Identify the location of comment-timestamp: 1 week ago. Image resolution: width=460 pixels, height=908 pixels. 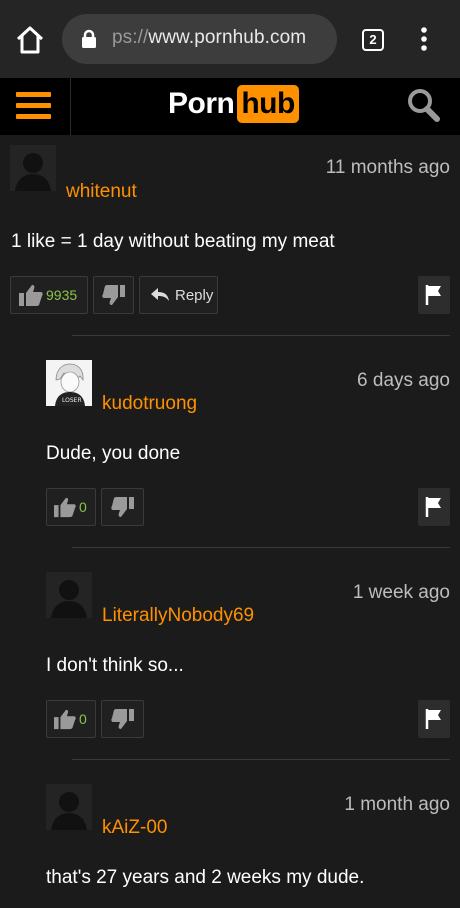
(401, 592).